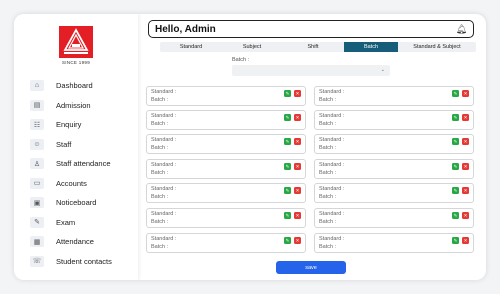 The height and width of the screenshot is (294, 500). What do you see at coordinates (313, 47) in the screenshot?
I see `tab-shift: Shift` at bounding box center [313, 47].